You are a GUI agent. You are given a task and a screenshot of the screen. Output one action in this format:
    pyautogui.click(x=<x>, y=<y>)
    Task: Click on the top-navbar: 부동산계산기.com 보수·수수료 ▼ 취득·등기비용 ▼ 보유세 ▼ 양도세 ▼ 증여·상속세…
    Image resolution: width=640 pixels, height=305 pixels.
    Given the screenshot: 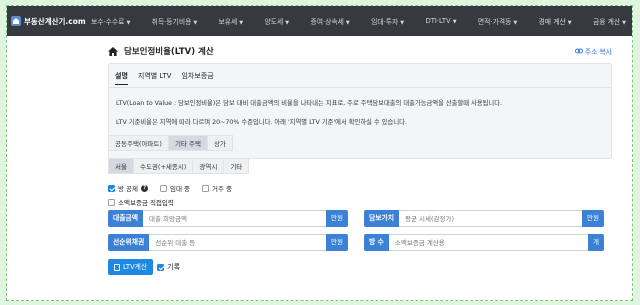 What is the action you would take?
    pyautogui.click(x=319, y=21)
    